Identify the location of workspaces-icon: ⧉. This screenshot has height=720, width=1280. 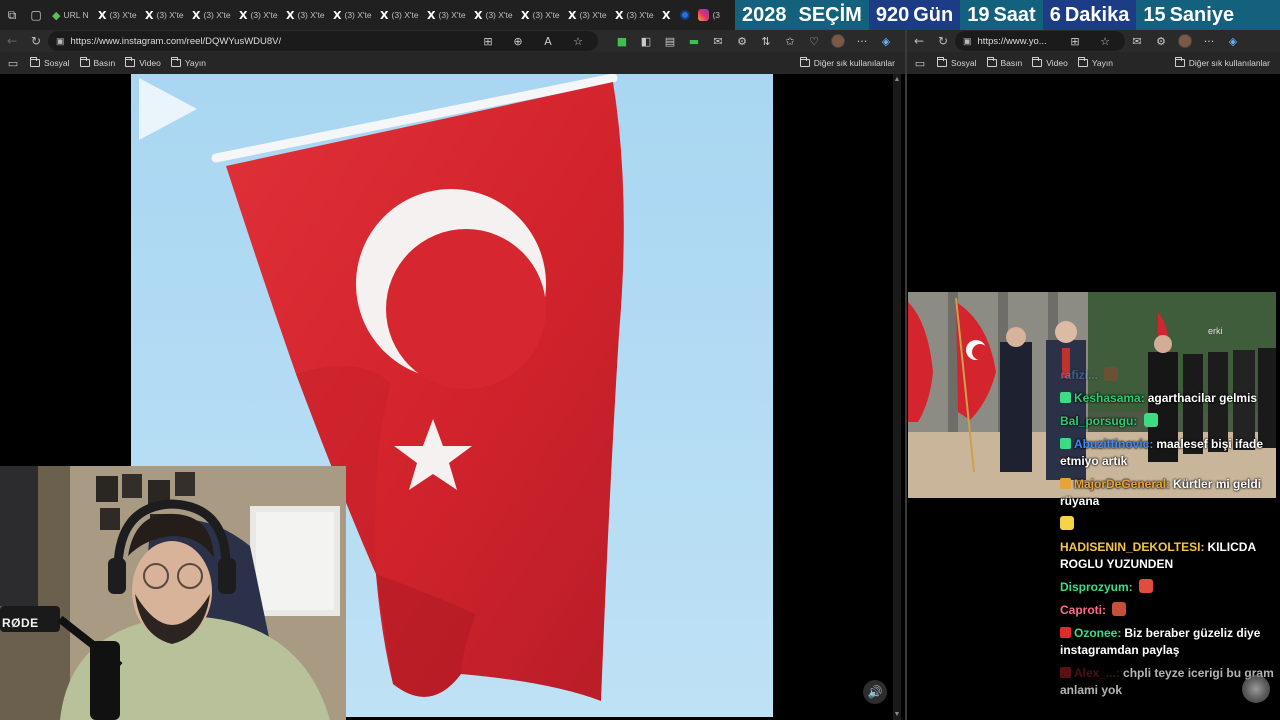
(12, 15).